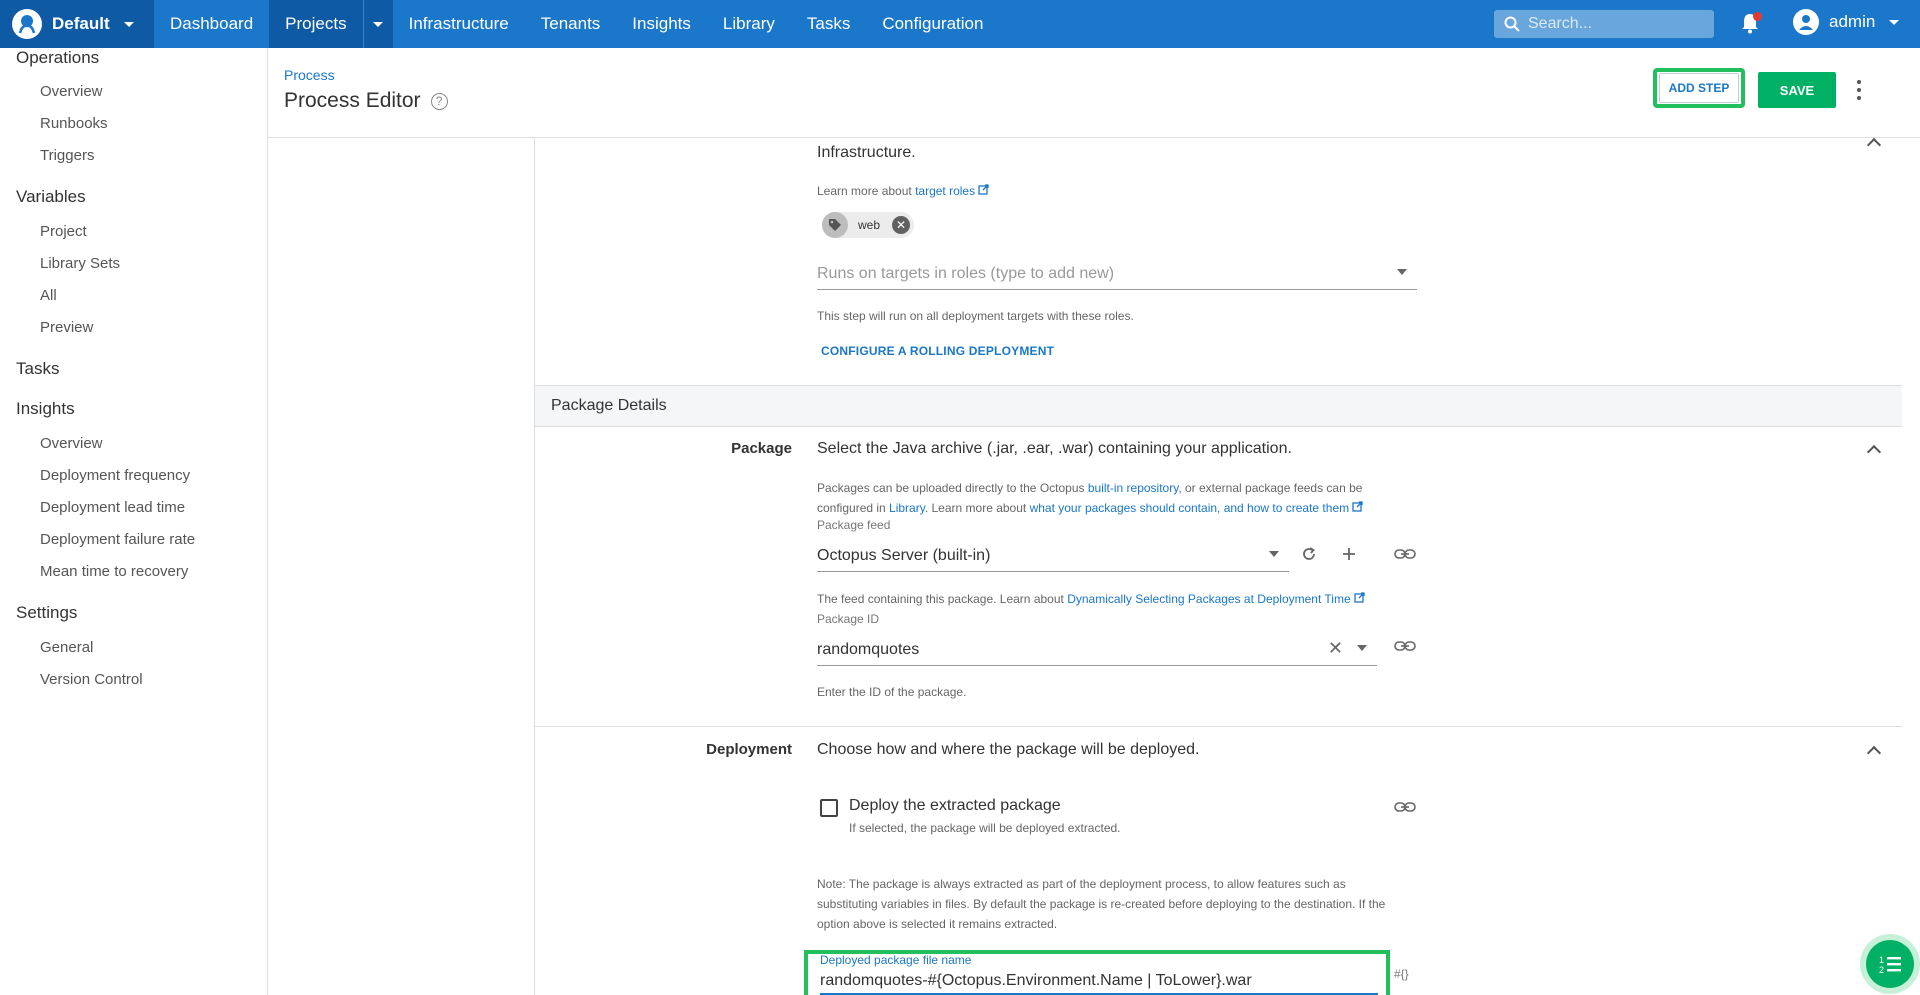  Describe the element at coordinates (904, 555) in the screenshot. I see `package-feed-value: Octopus Server (built-in)` at that location.